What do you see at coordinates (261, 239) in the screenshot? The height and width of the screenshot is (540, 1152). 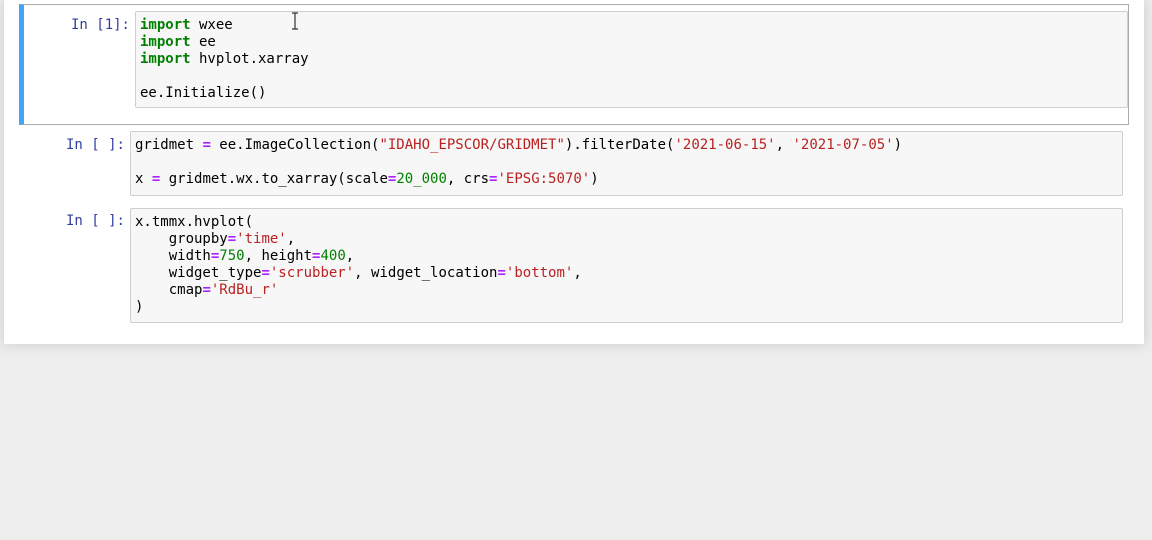 I see `code-token: 'time'` at bounding box center [261, 239].